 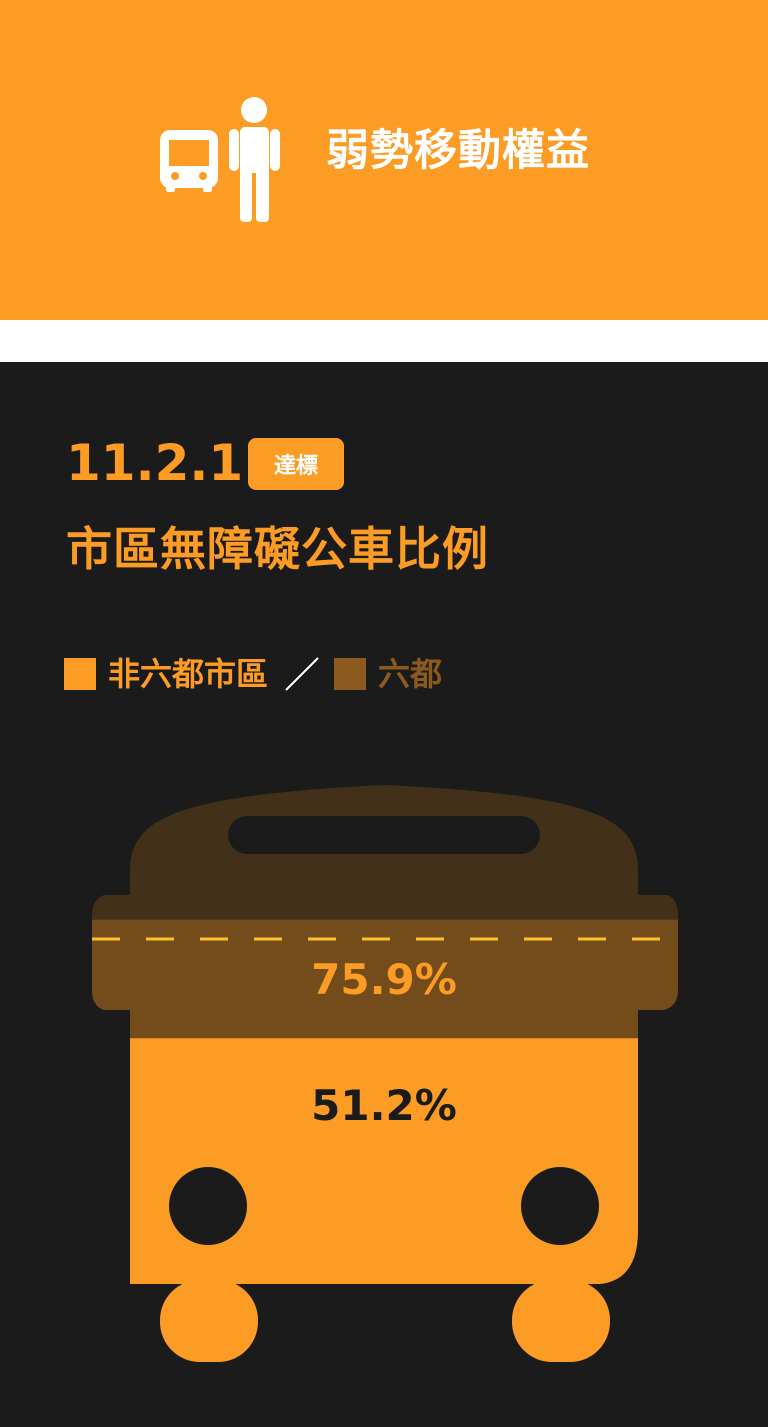 What do you see at coordinates (220, 159) in the screenshot?
I see `bus-person-icons` at bounding box center [220, 159].